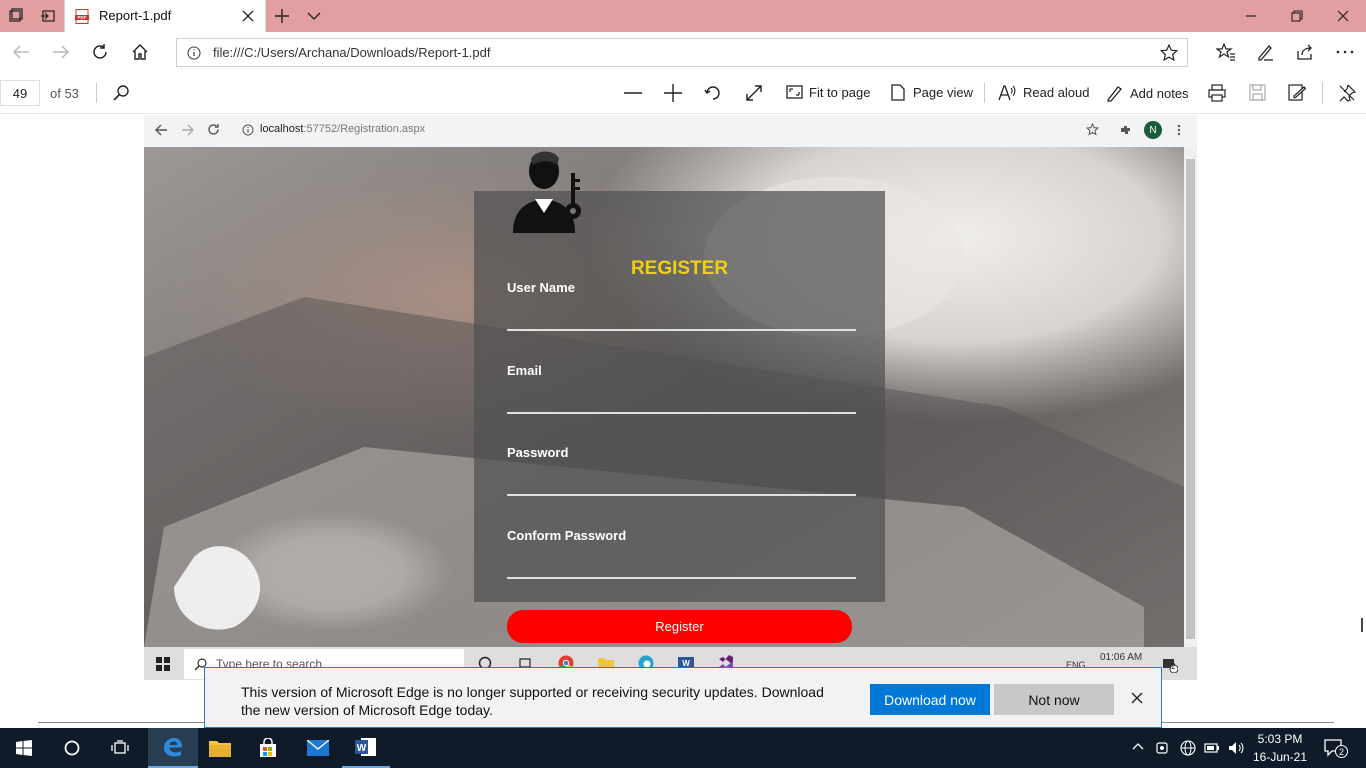 The image size is (1366, 768). I want to click on register-title: REGISTER, so click(679, 268).